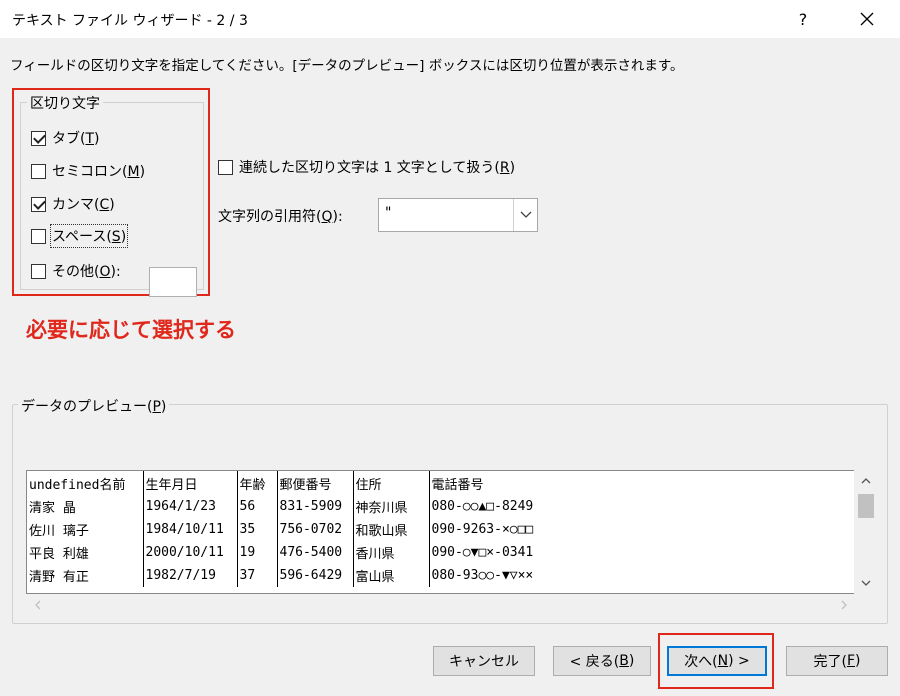 This screenshot has width=900, height=696. What do you see at coordinates (257, 552) in the screenshot?
I see `preview-cell: 19` at bounding box center [257, 552].